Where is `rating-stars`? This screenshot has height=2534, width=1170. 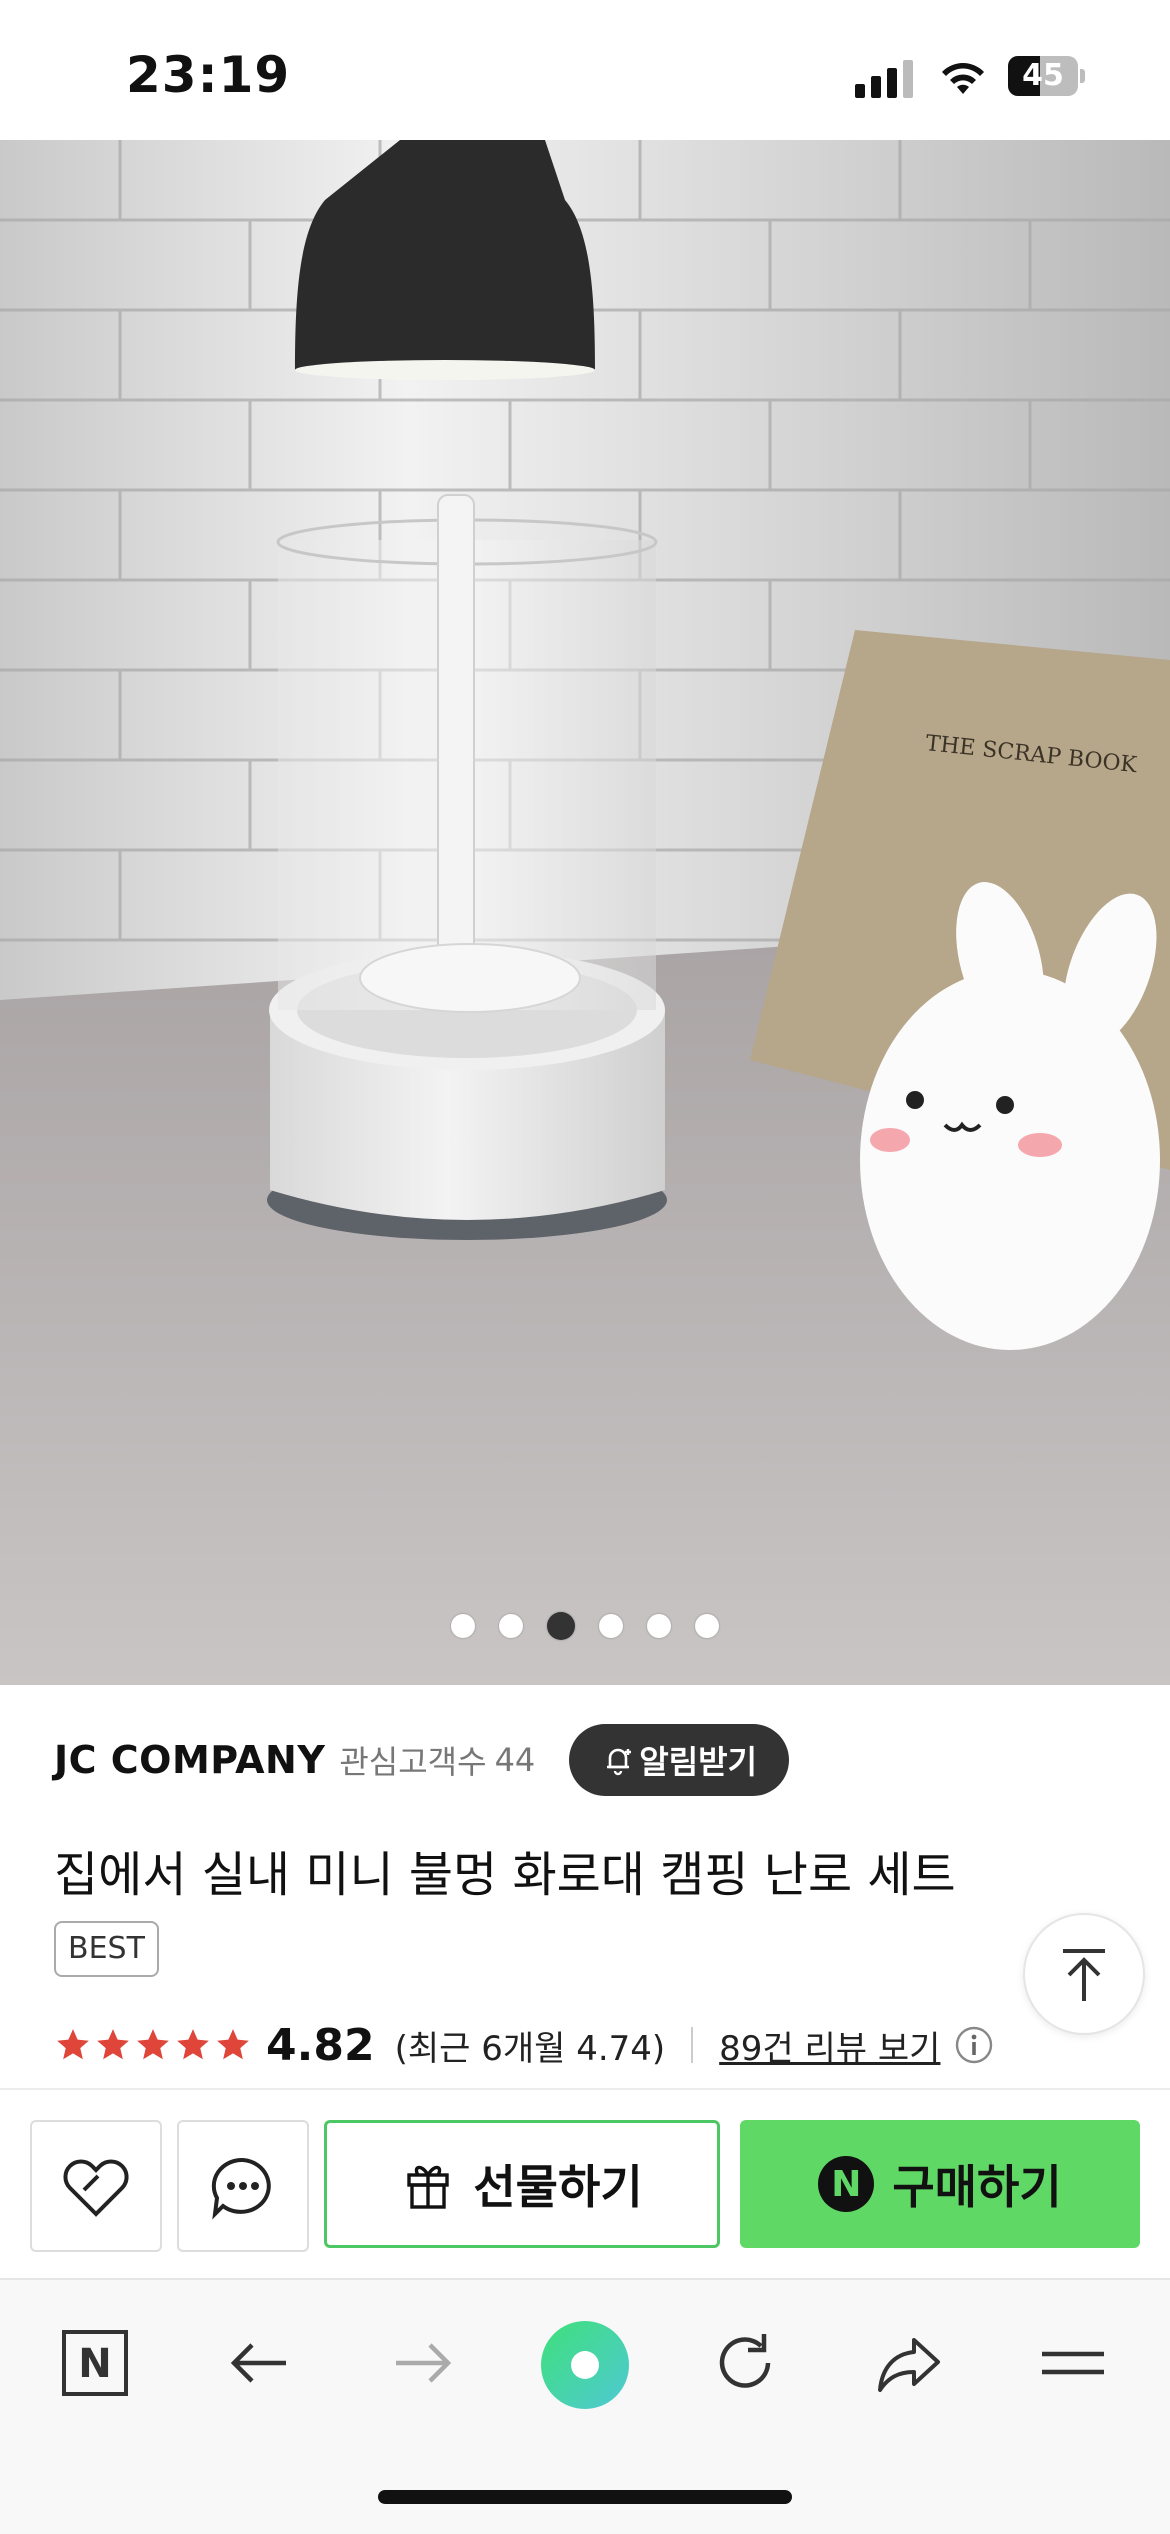
rating-stars is located at coordinates (154, 2045).